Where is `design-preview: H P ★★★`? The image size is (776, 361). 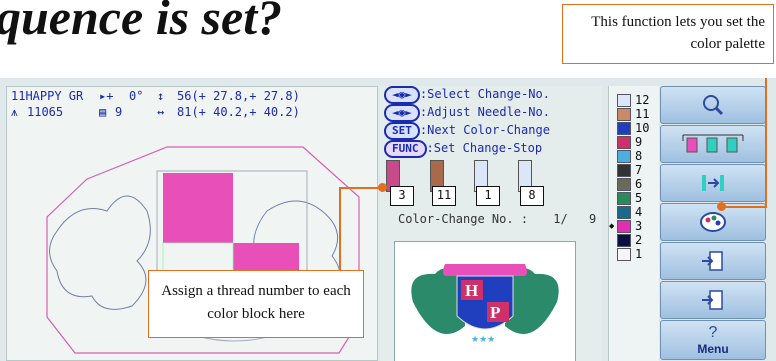 design-preview: H P ★★★ is located at coordinates (485, 301).